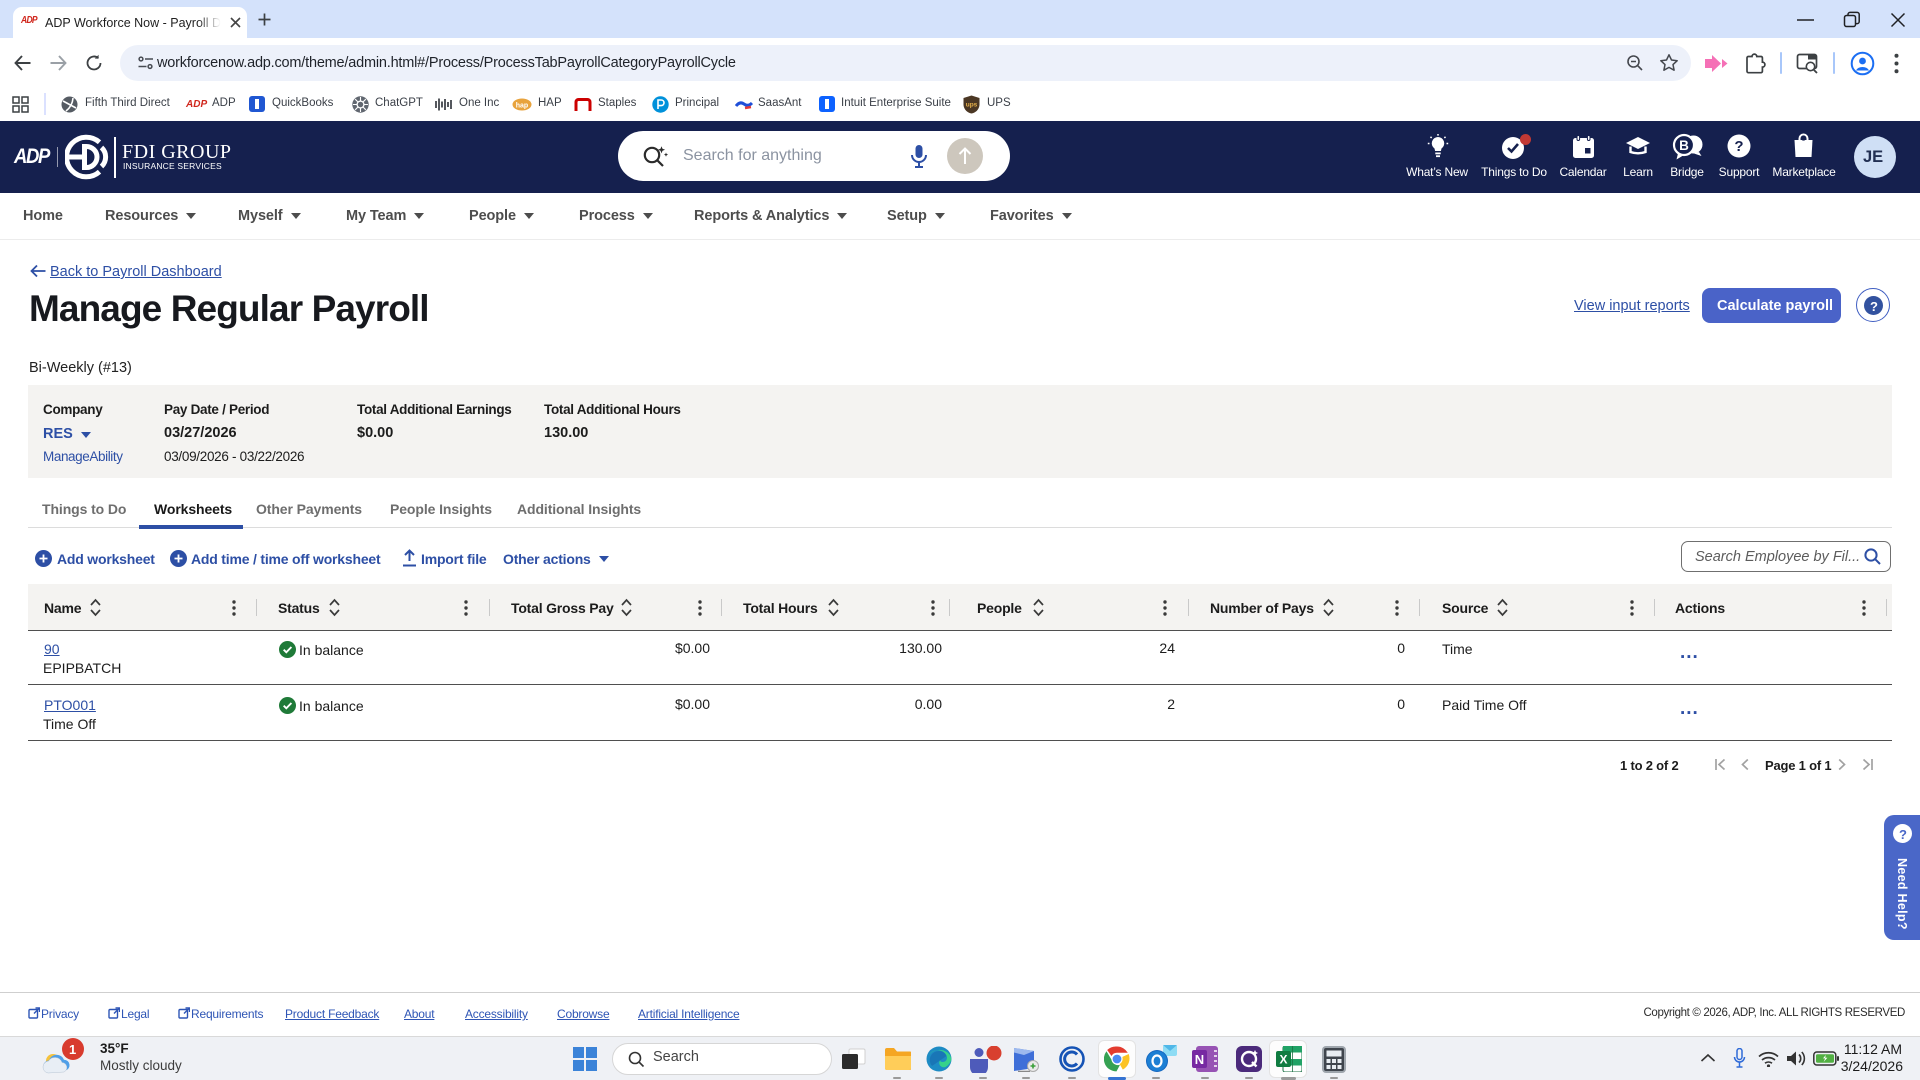 The width and height of the screenshot is (1920, 1080). Describe the element at coordinates (972, 105) in the screenshot. I see `svg-text: ups` at that location.